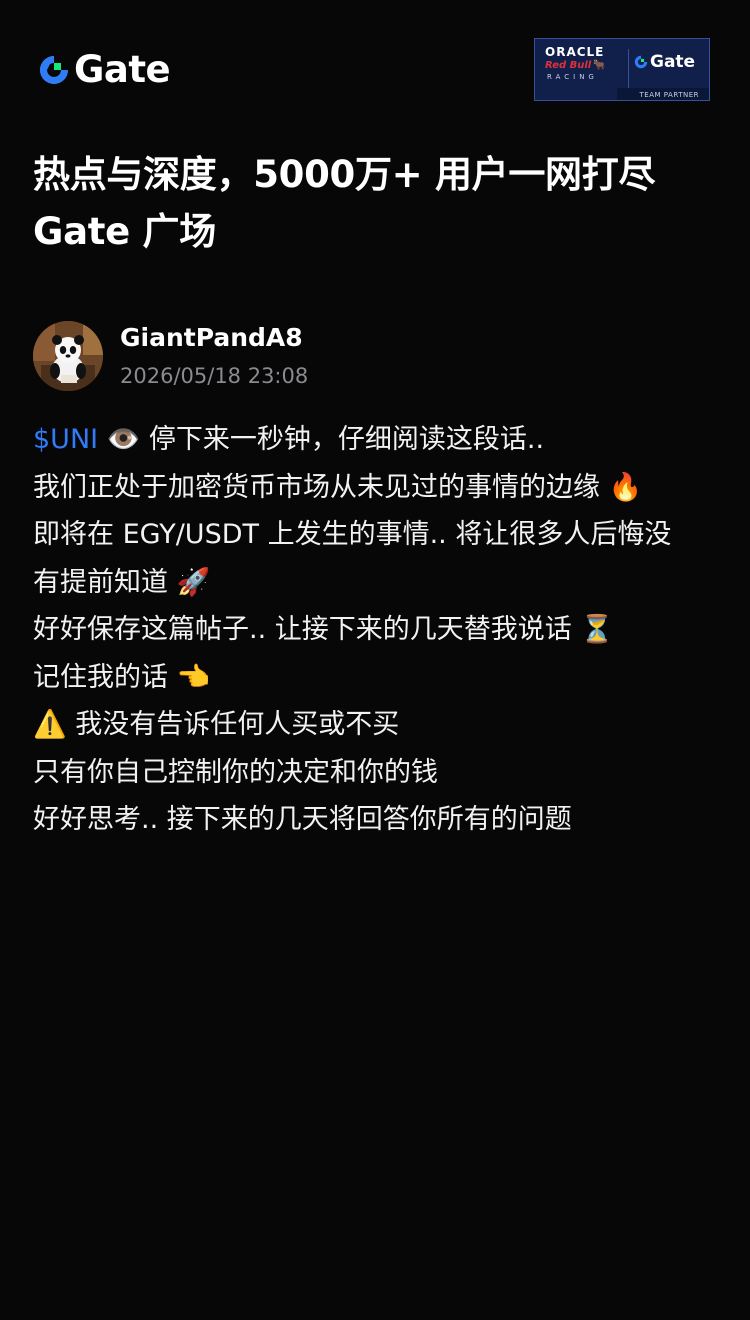 Image resolution: width=750 pixels, height=1320 pixels. What do you see at coordinates (302, 819) in the screenshot?
I see `post-line-9: 好好思考.. 接下来的几天将回答你所有的问题` at bounding box center [302, 819].